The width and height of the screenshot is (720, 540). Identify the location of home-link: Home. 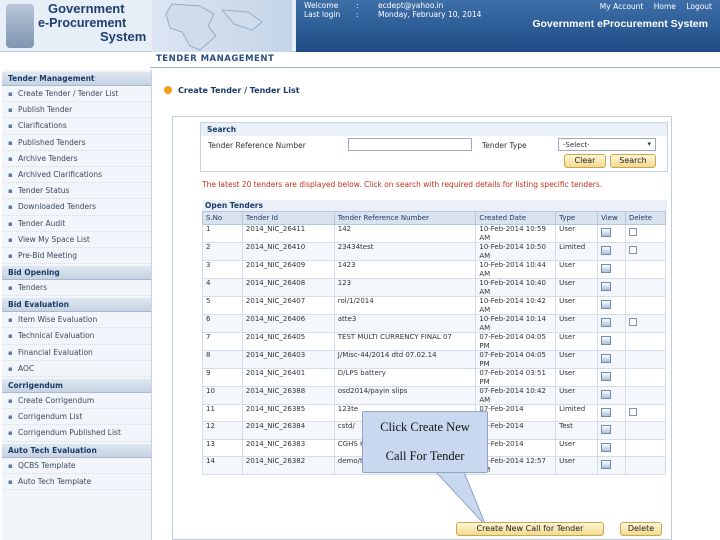
(665, 6).